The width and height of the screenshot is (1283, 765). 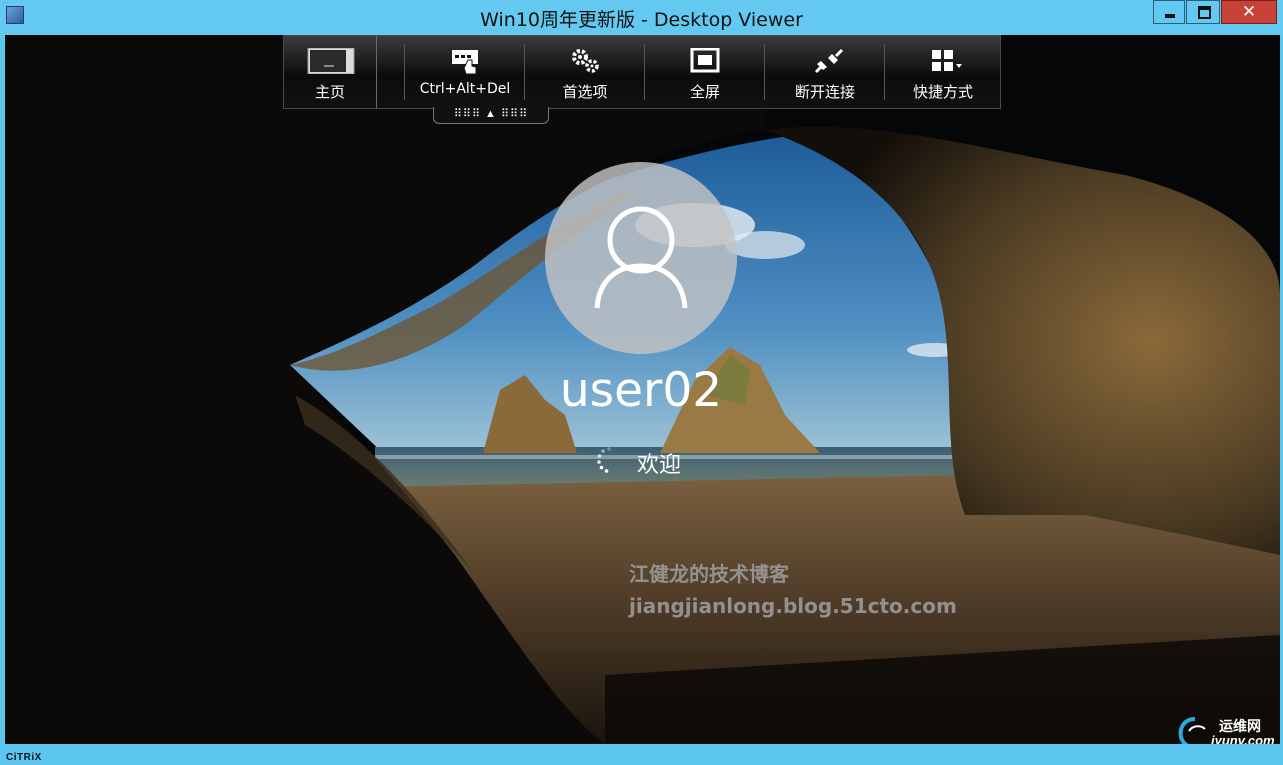 I want to click on toolbar-shortcuts-button: 快捷方式, so click(x=943, y=72).